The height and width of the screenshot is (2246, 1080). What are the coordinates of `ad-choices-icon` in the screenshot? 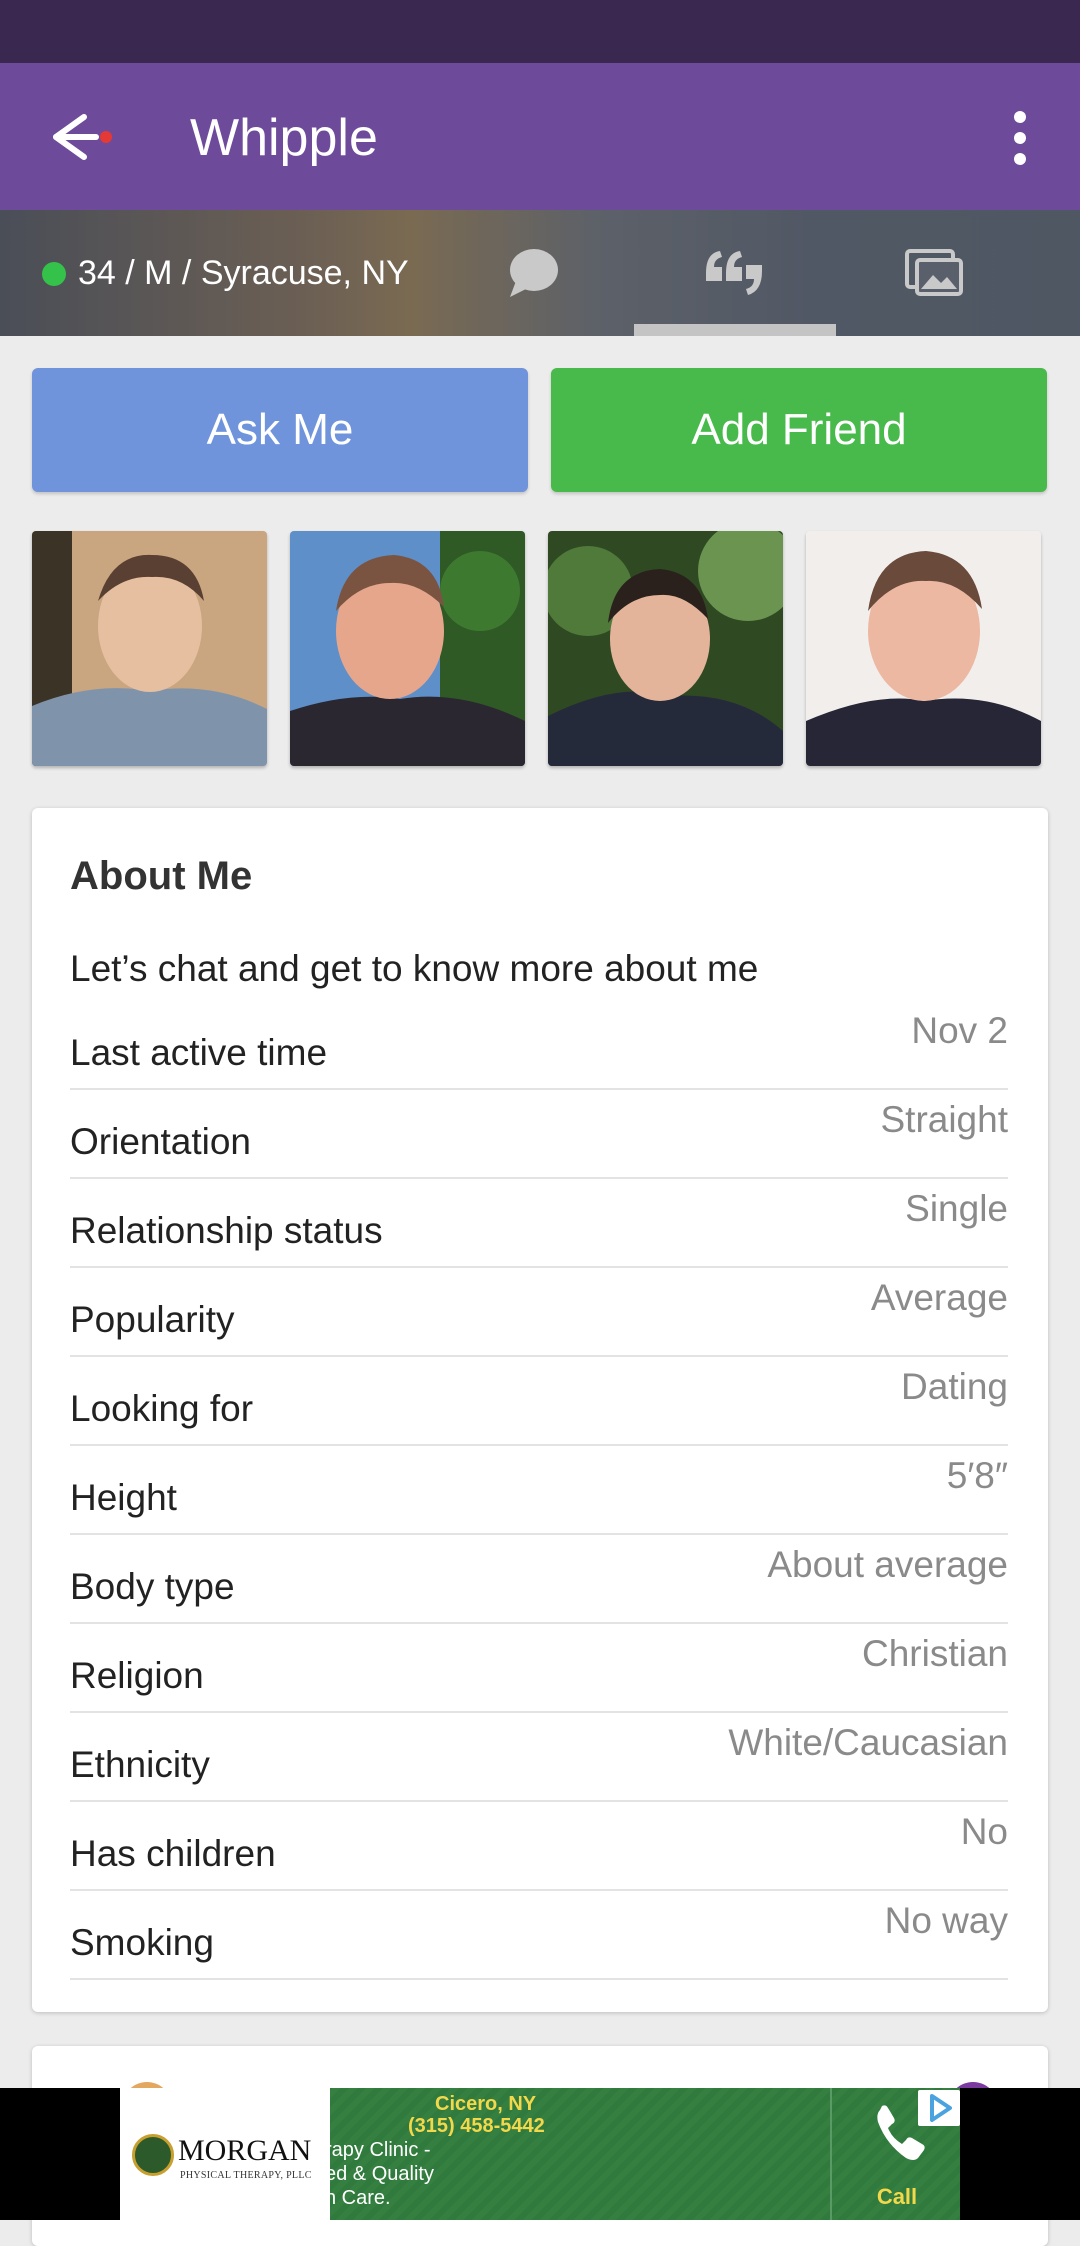 It's located at (939, 2108).